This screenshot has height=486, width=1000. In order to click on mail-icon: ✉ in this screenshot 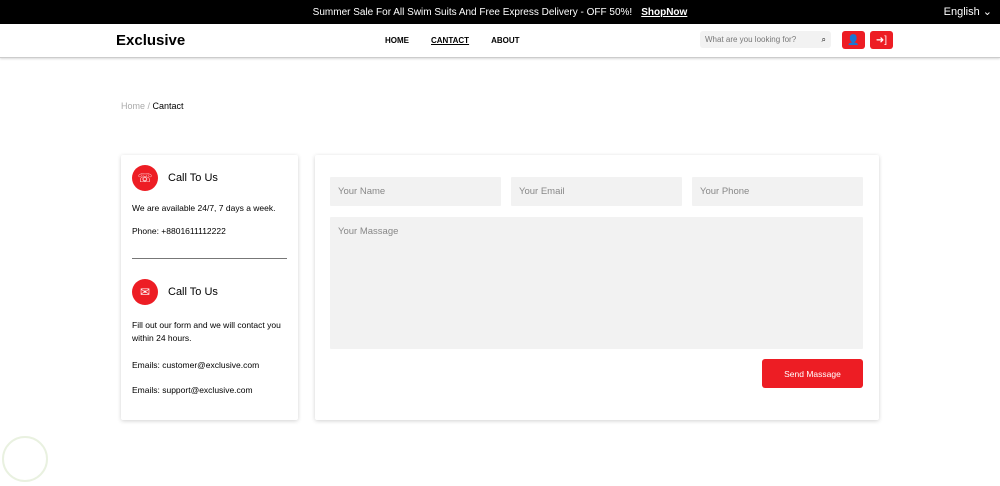, I will do `click(145, 292)`.